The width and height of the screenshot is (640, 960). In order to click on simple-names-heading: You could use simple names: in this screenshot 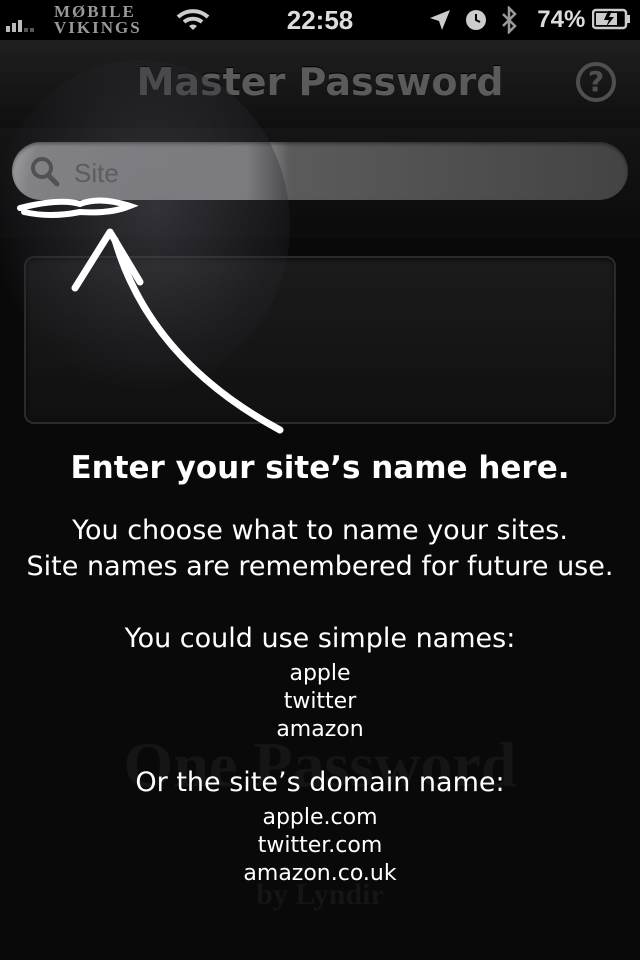, I will do `click(320, 638)`.